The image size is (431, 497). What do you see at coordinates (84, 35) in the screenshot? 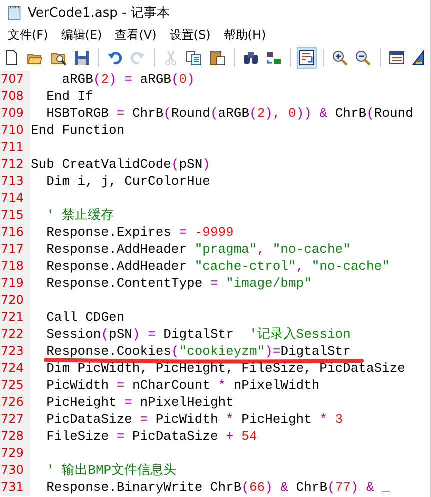
I see `menu-item: 编辑(E)` at bounding box center [84, 35].